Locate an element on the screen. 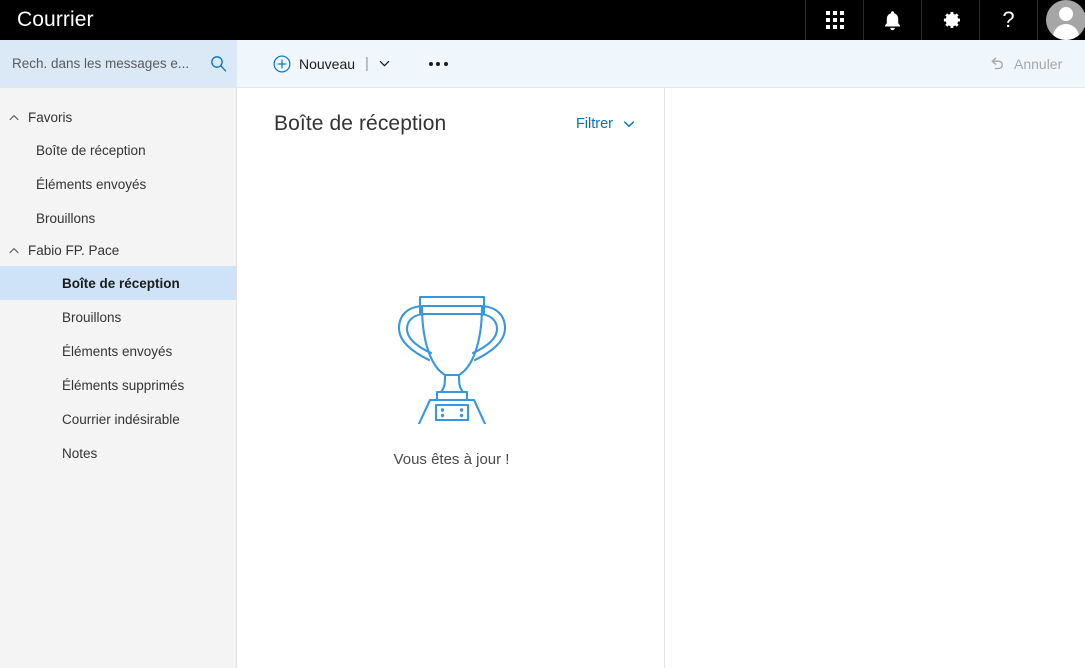  sidebar-item-drafts: Brouillons is located at coordinates (118, 317).